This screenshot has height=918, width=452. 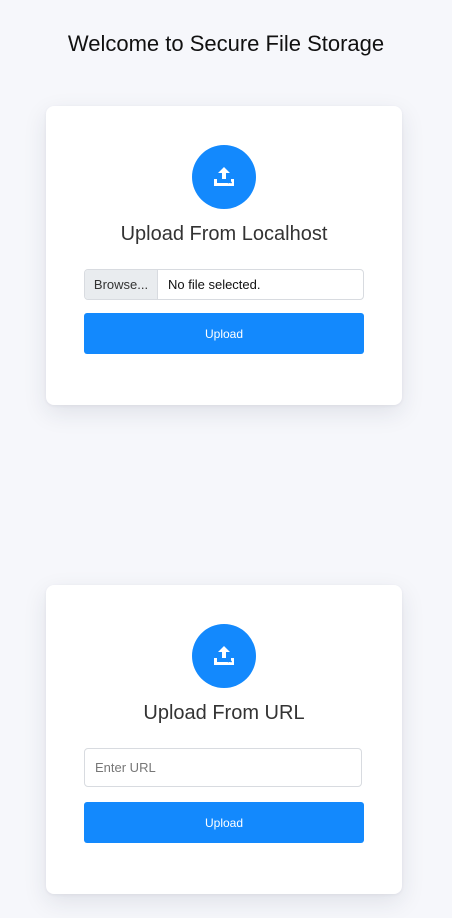 I want to click on localhost-heading: Upload From Localhost, so click(x=224, y=234).